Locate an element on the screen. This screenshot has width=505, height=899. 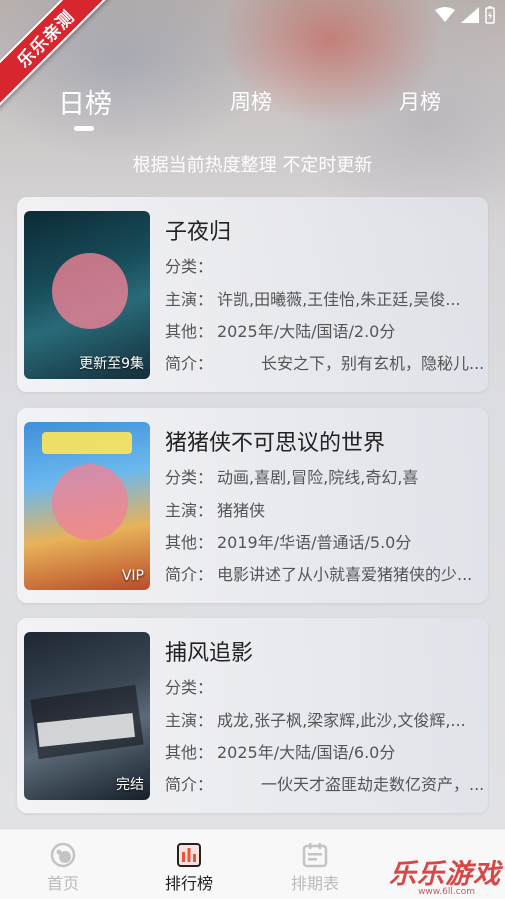
tab-indicator is located at coordinates (84, 128).